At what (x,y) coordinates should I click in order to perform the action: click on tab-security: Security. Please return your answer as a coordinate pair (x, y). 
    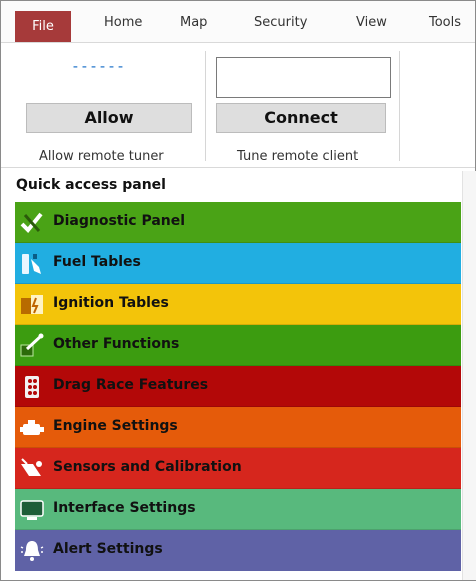
    Looking at the image, I should click on (280, 23).